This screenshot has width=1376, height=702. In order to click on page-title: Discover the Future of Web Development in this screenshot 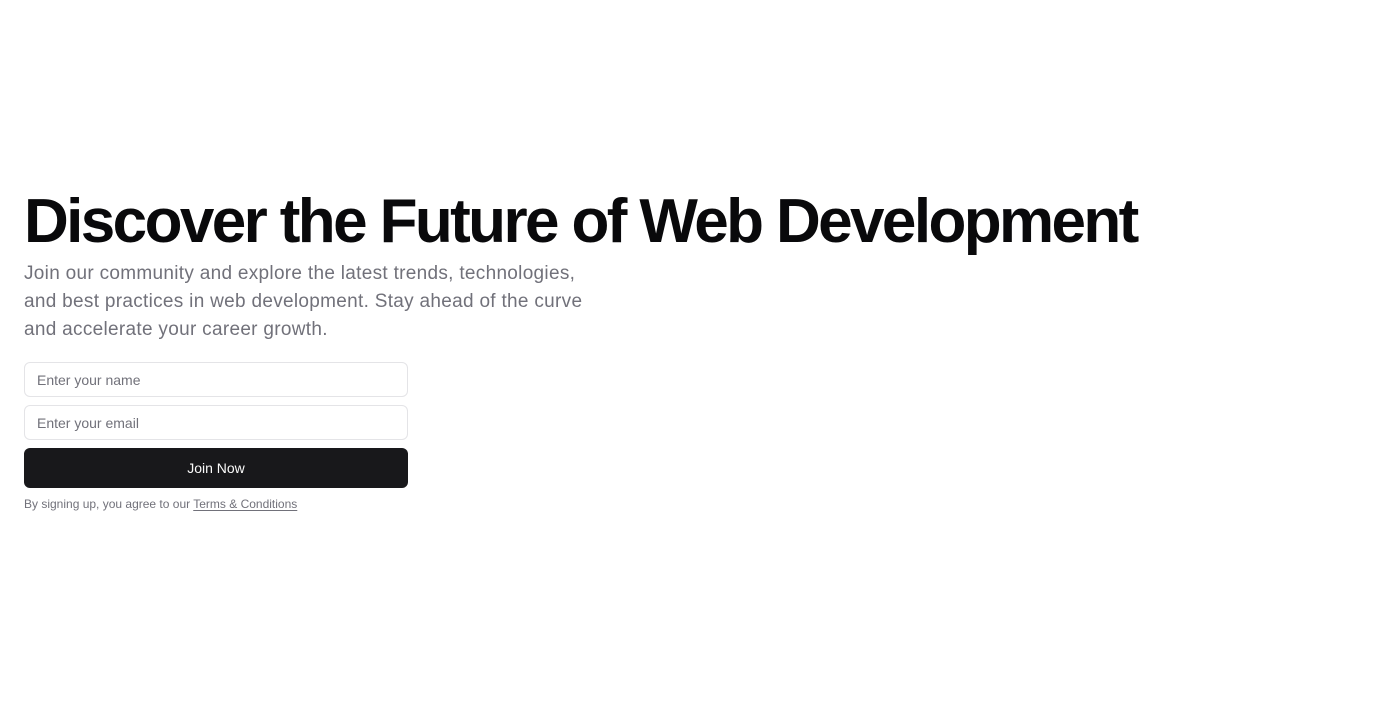, I will do `click(581, 221)`.